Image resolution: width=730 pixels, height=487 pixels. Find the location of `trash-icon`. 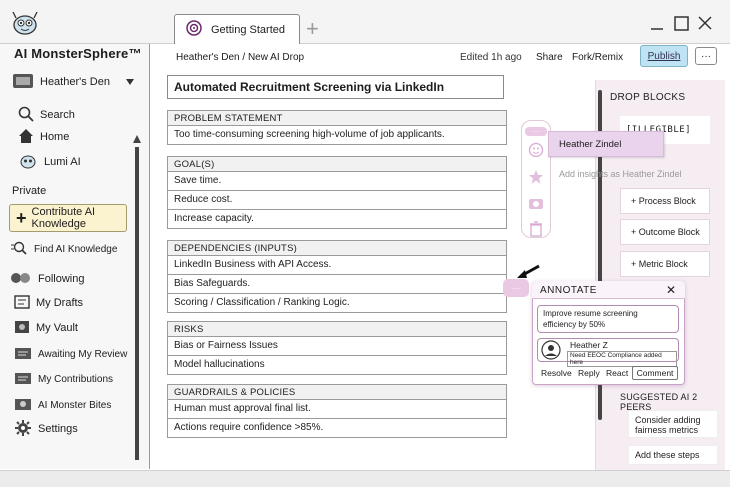

trash-icon is located at coordinates (536, 231).